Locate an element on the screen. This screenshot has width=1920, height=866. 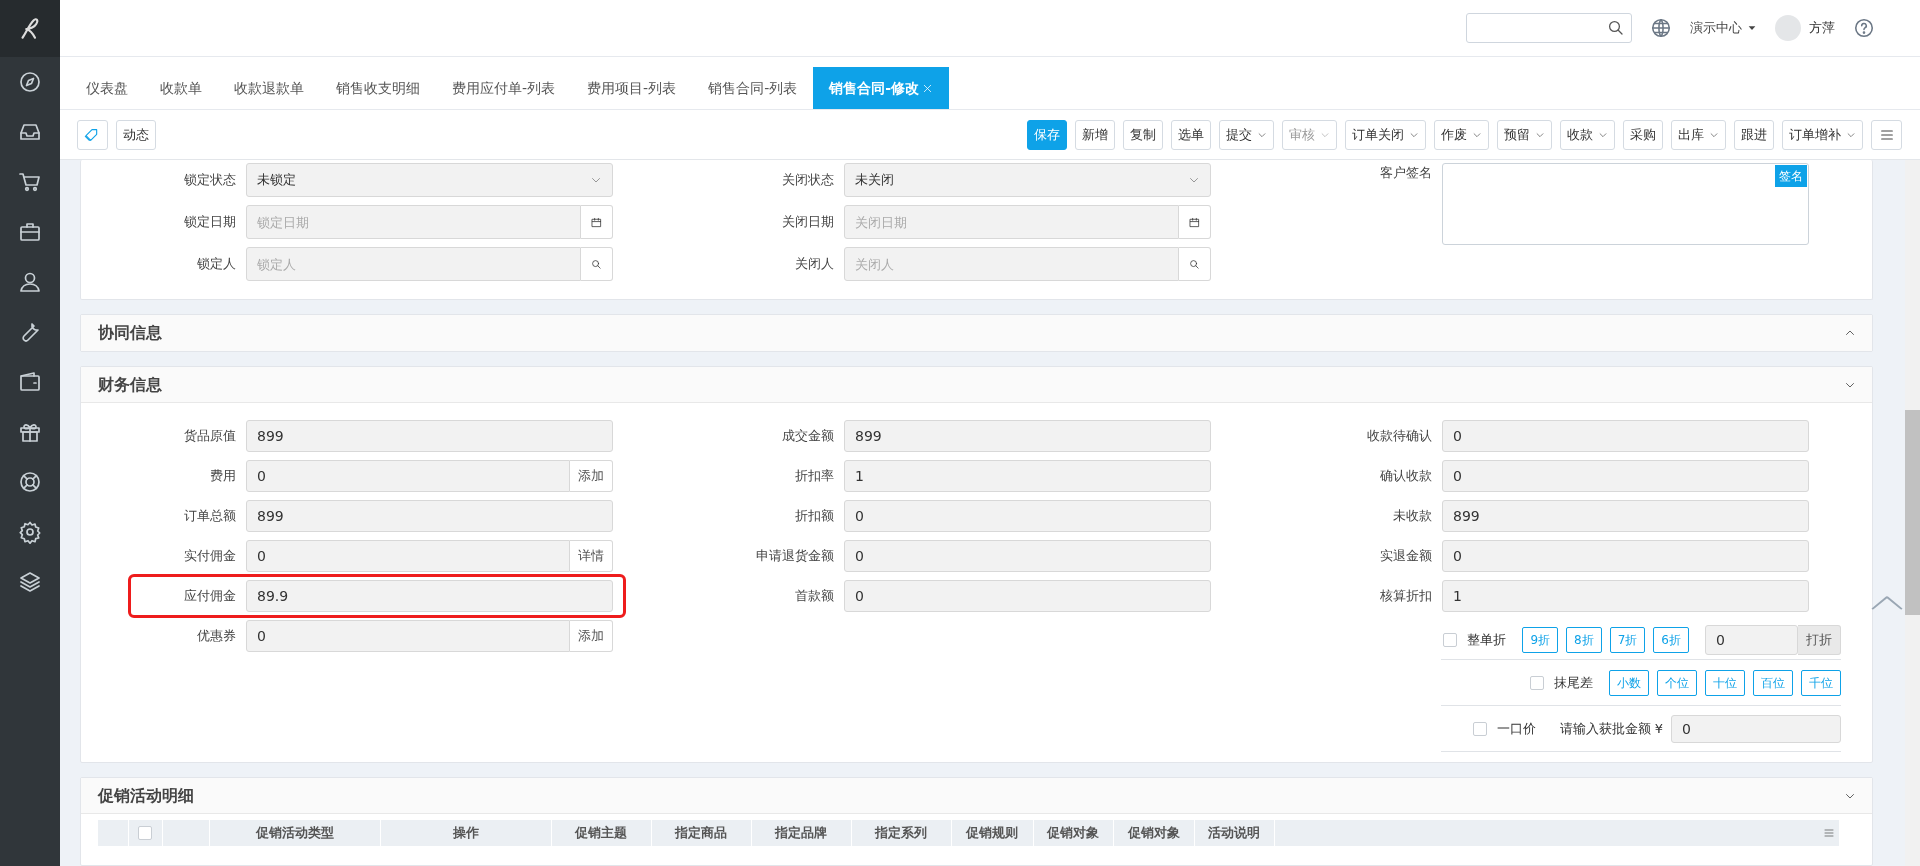
column-header: 操作 is located at coordinates (465, 833).